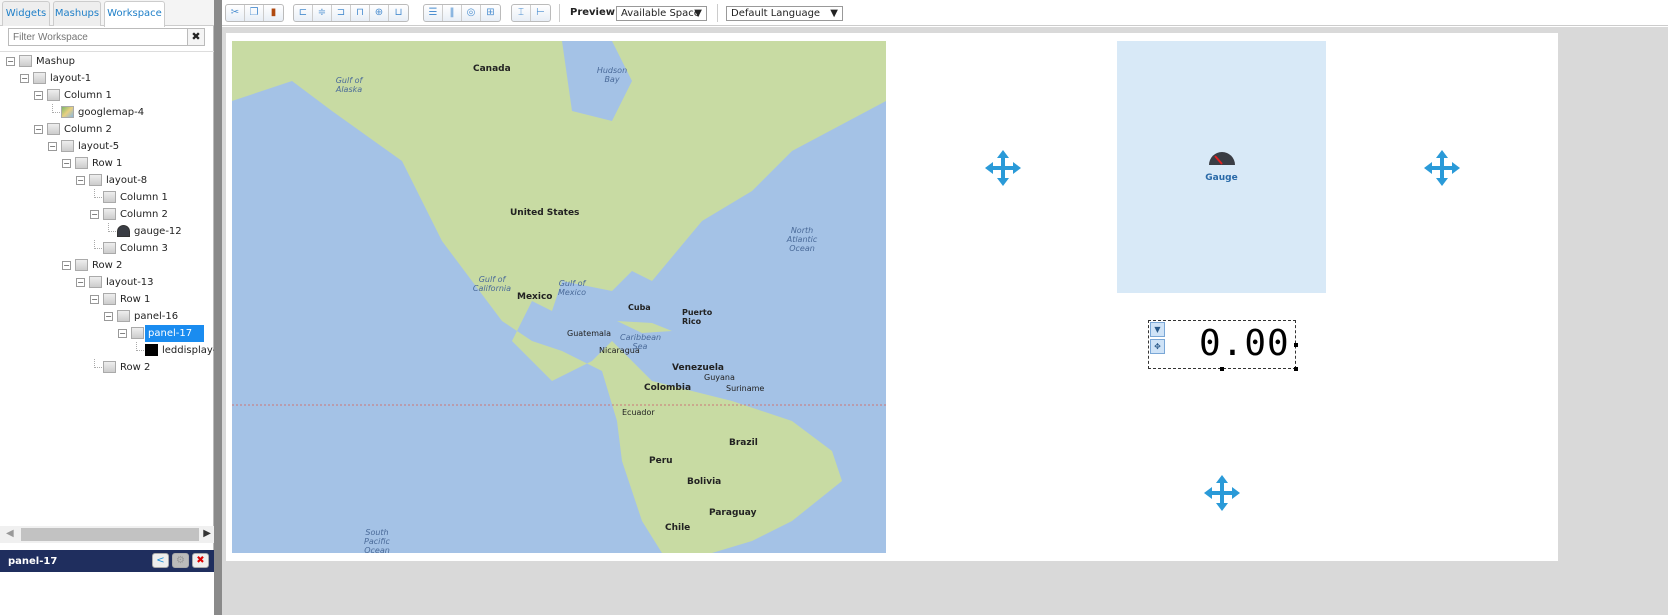 The height and width of the screenshot is (615, 1668). I want to click on align-right-icon: ⊐, so click(341, 13).